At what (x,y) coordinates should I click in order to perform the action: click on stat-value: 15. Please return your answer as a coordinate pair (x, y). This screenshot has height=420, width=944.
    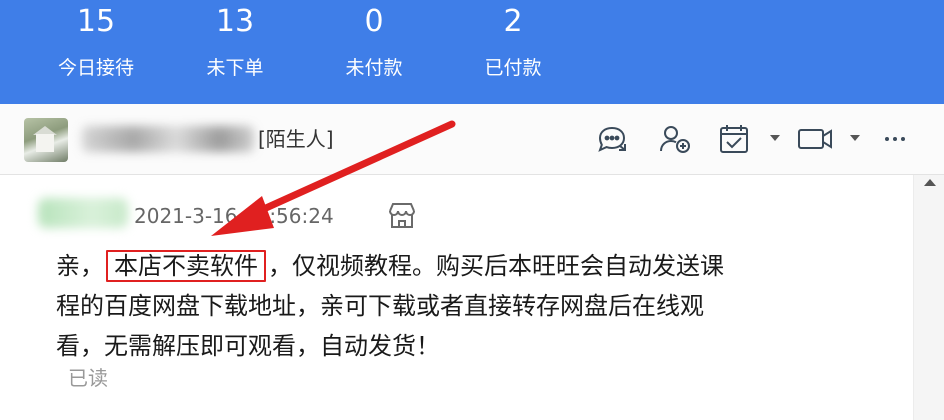
    Looking at the image, I should click on (96, 21).